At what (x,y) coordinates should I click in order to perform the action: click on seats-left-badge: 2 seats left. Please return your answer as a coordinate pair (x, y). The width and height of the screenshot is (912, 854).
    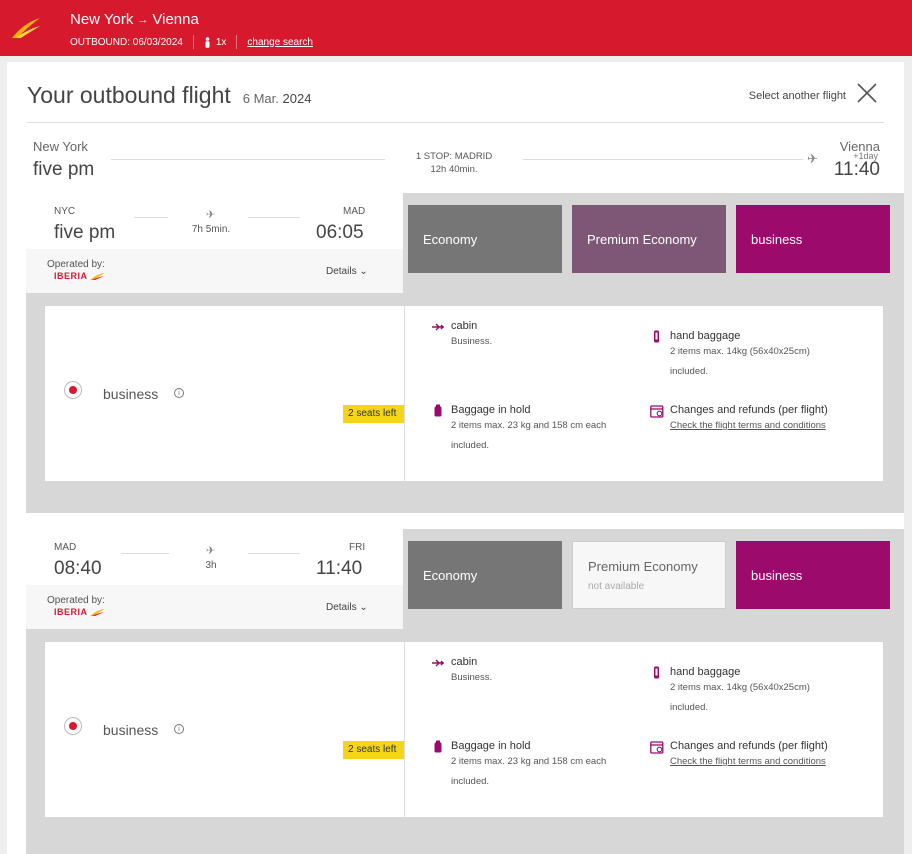
    Looking at the image, I should click on (374, 750).